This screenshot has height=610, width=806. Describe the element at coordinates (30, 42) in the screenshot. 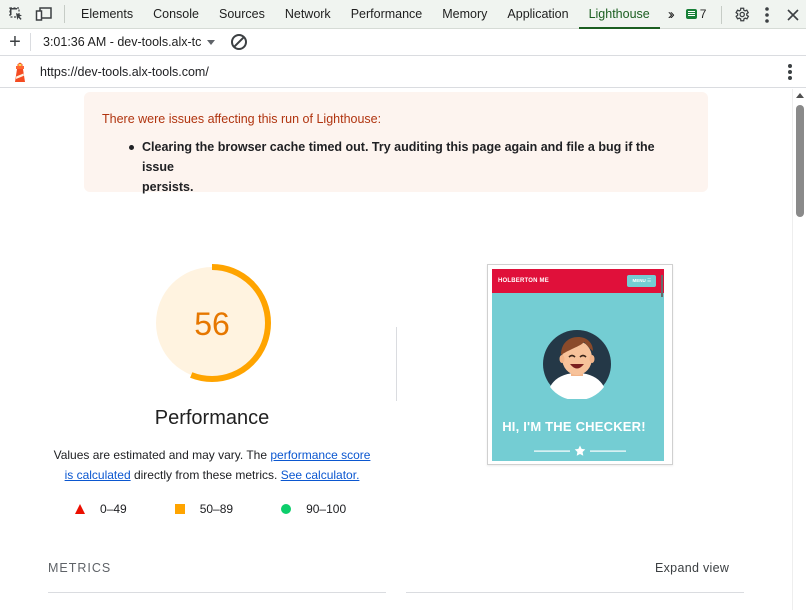

I see `toolbar-separator` at that location.